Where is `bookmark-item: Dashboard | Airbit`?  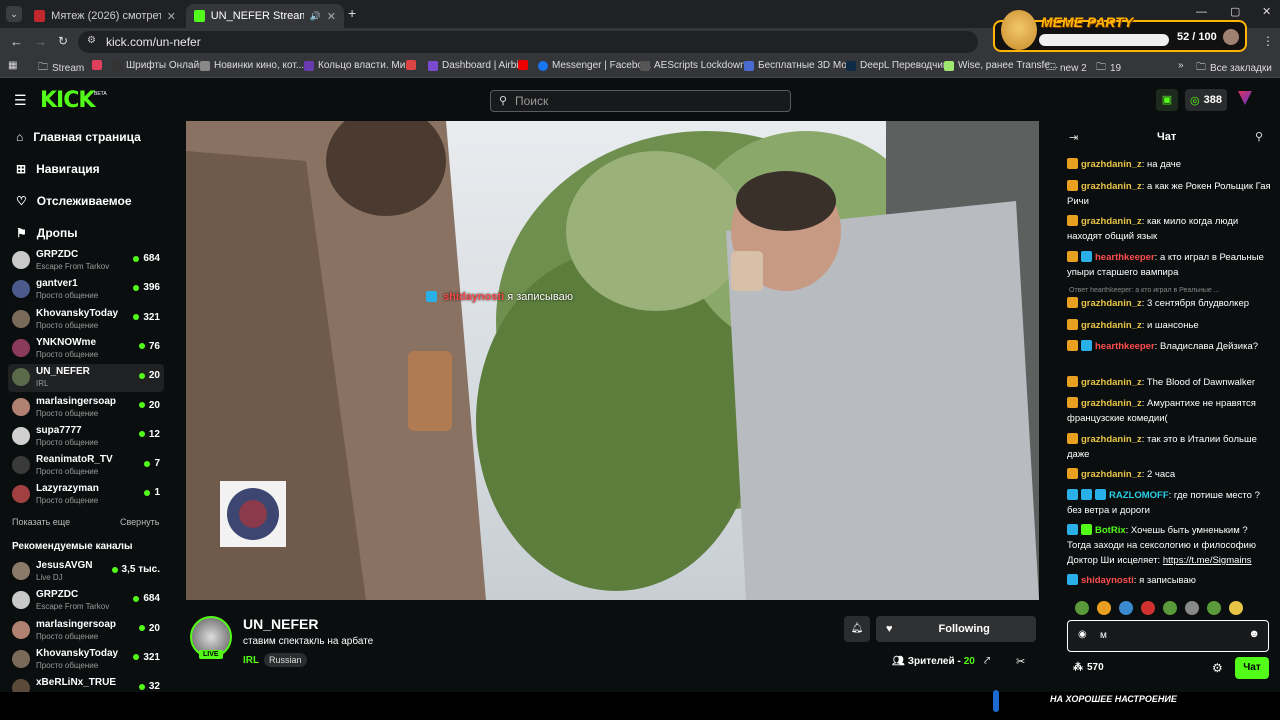
bookmark-item: Dashboard | Airbit is located at coordinates (474, 65).